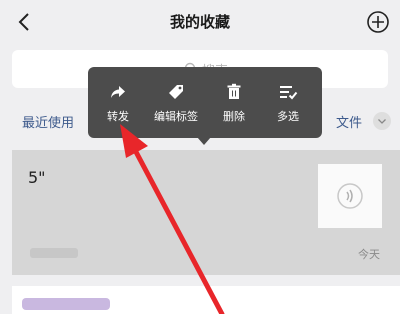 This screenshot has height=314, width=400. What do you see at coordinates (234, 91) in the screenshot?
I see `trash-icon` at bounding box center [234, 91].